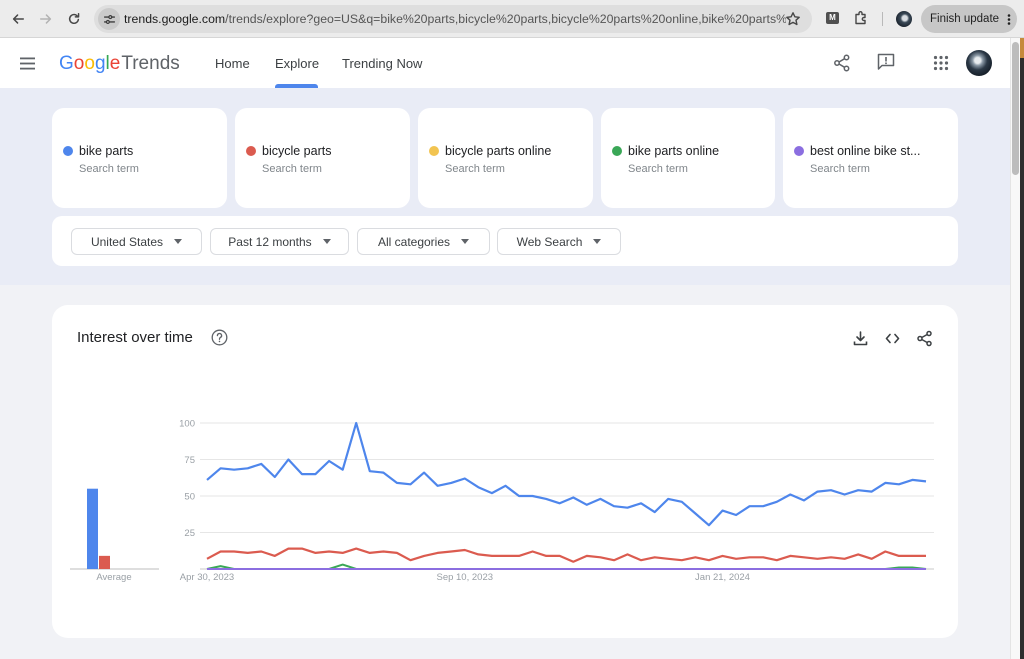 The width and height of the screenshot is (1024, 659). I want to click on apps-grid-icon, so click(941, 63).